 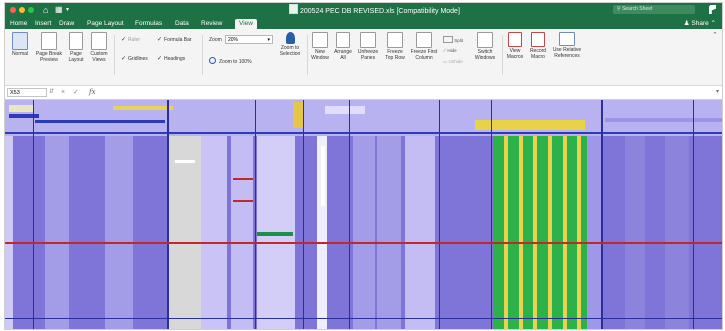 I want to click on unfreeze-panes-button: Unfreeze Panes, so click(x=368, y=46).